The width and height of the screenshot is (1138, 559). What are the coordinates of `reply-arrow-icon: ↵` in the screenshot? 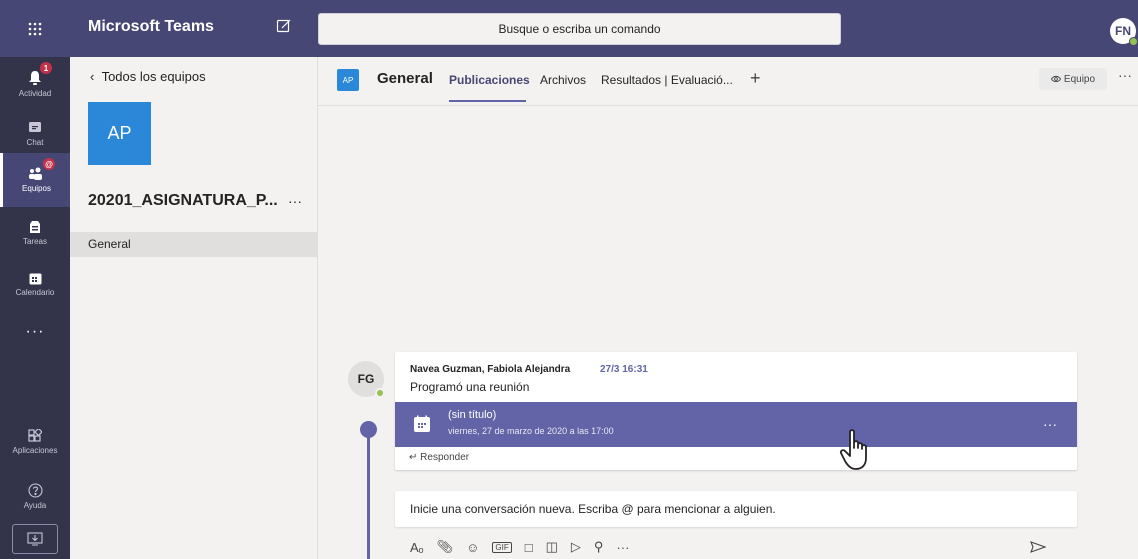 It's located at (415, 457).